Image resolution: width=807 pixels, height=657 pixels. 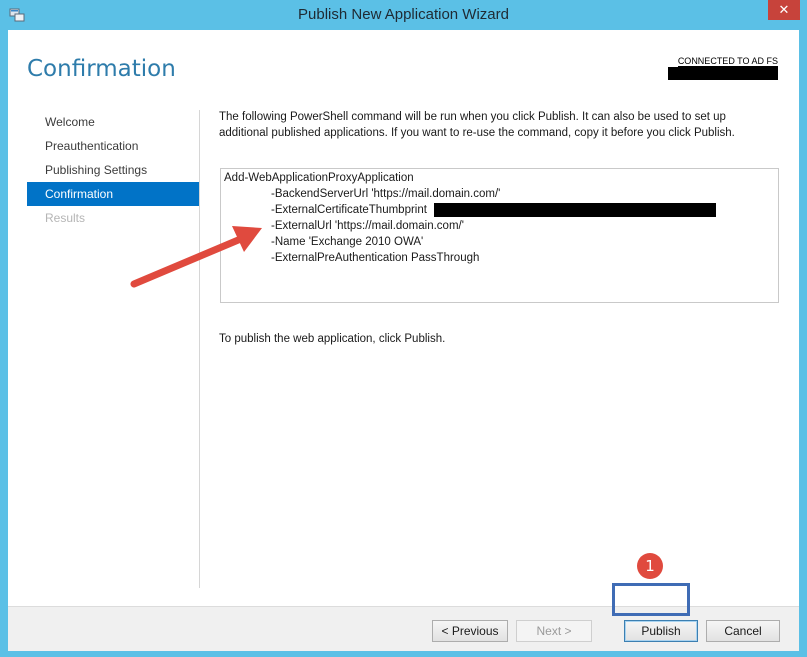 What do you see at coordinates (651, 599) in the screenshot?
I see `publish-highlight-box` at bounding box center [651, 599].